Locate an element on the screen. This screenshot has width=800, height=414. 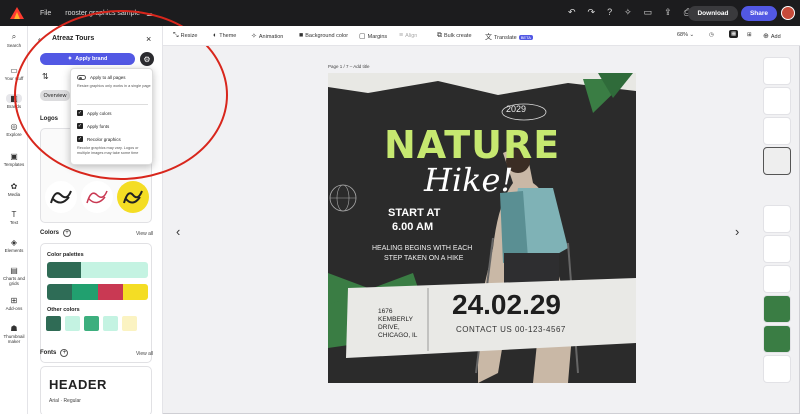
page-label: Page 1 / 7 – Add title is located at coordinates (349, 66).